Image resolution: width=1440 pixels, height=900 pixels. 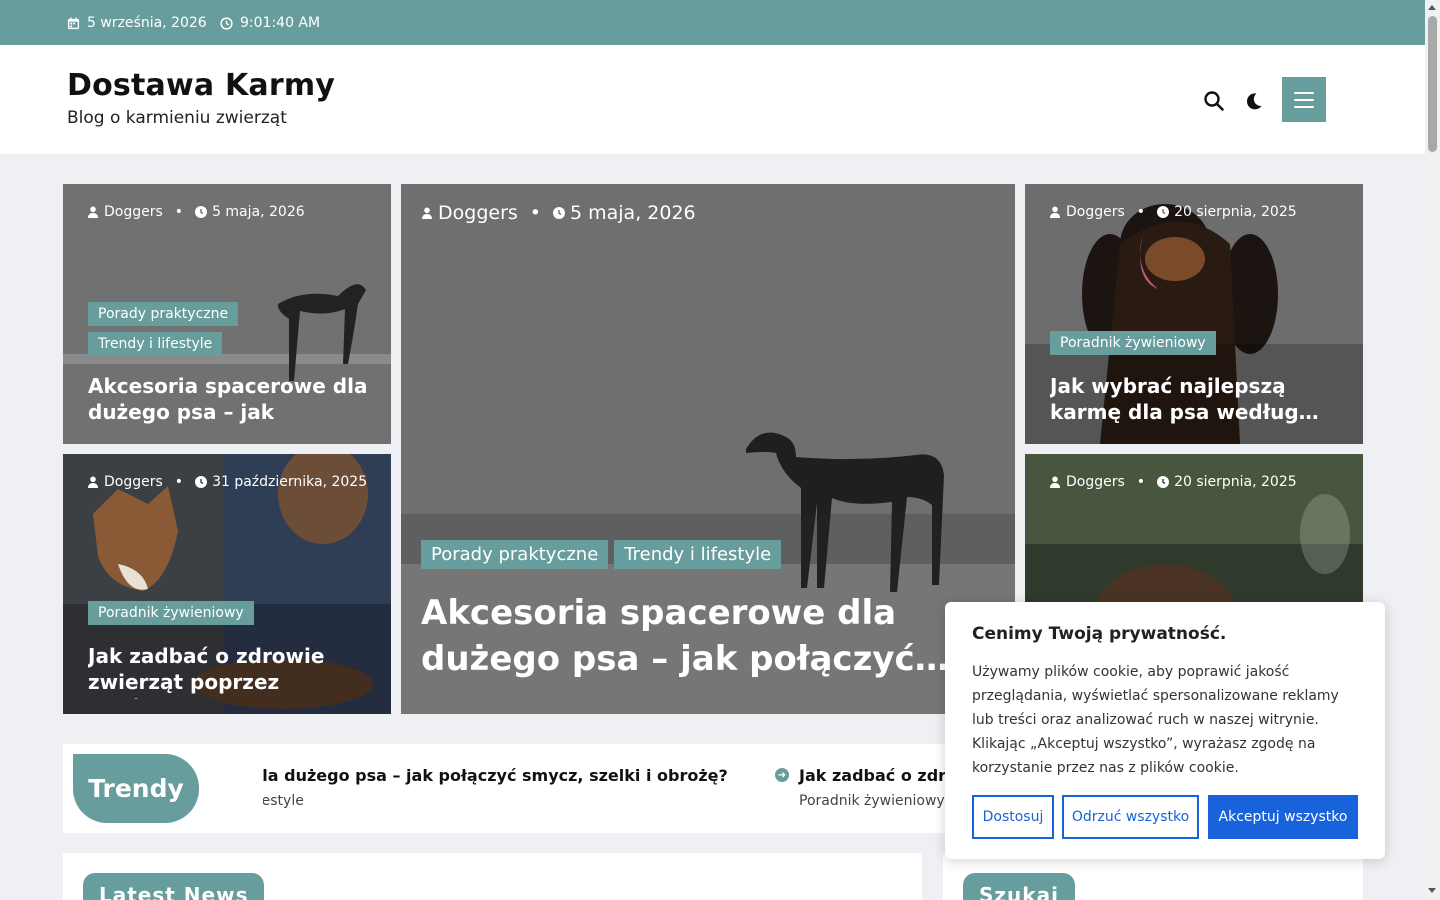 I want to click on site-tagline: Blog o karmieniu zwierząt, so click(x=177, y=118).